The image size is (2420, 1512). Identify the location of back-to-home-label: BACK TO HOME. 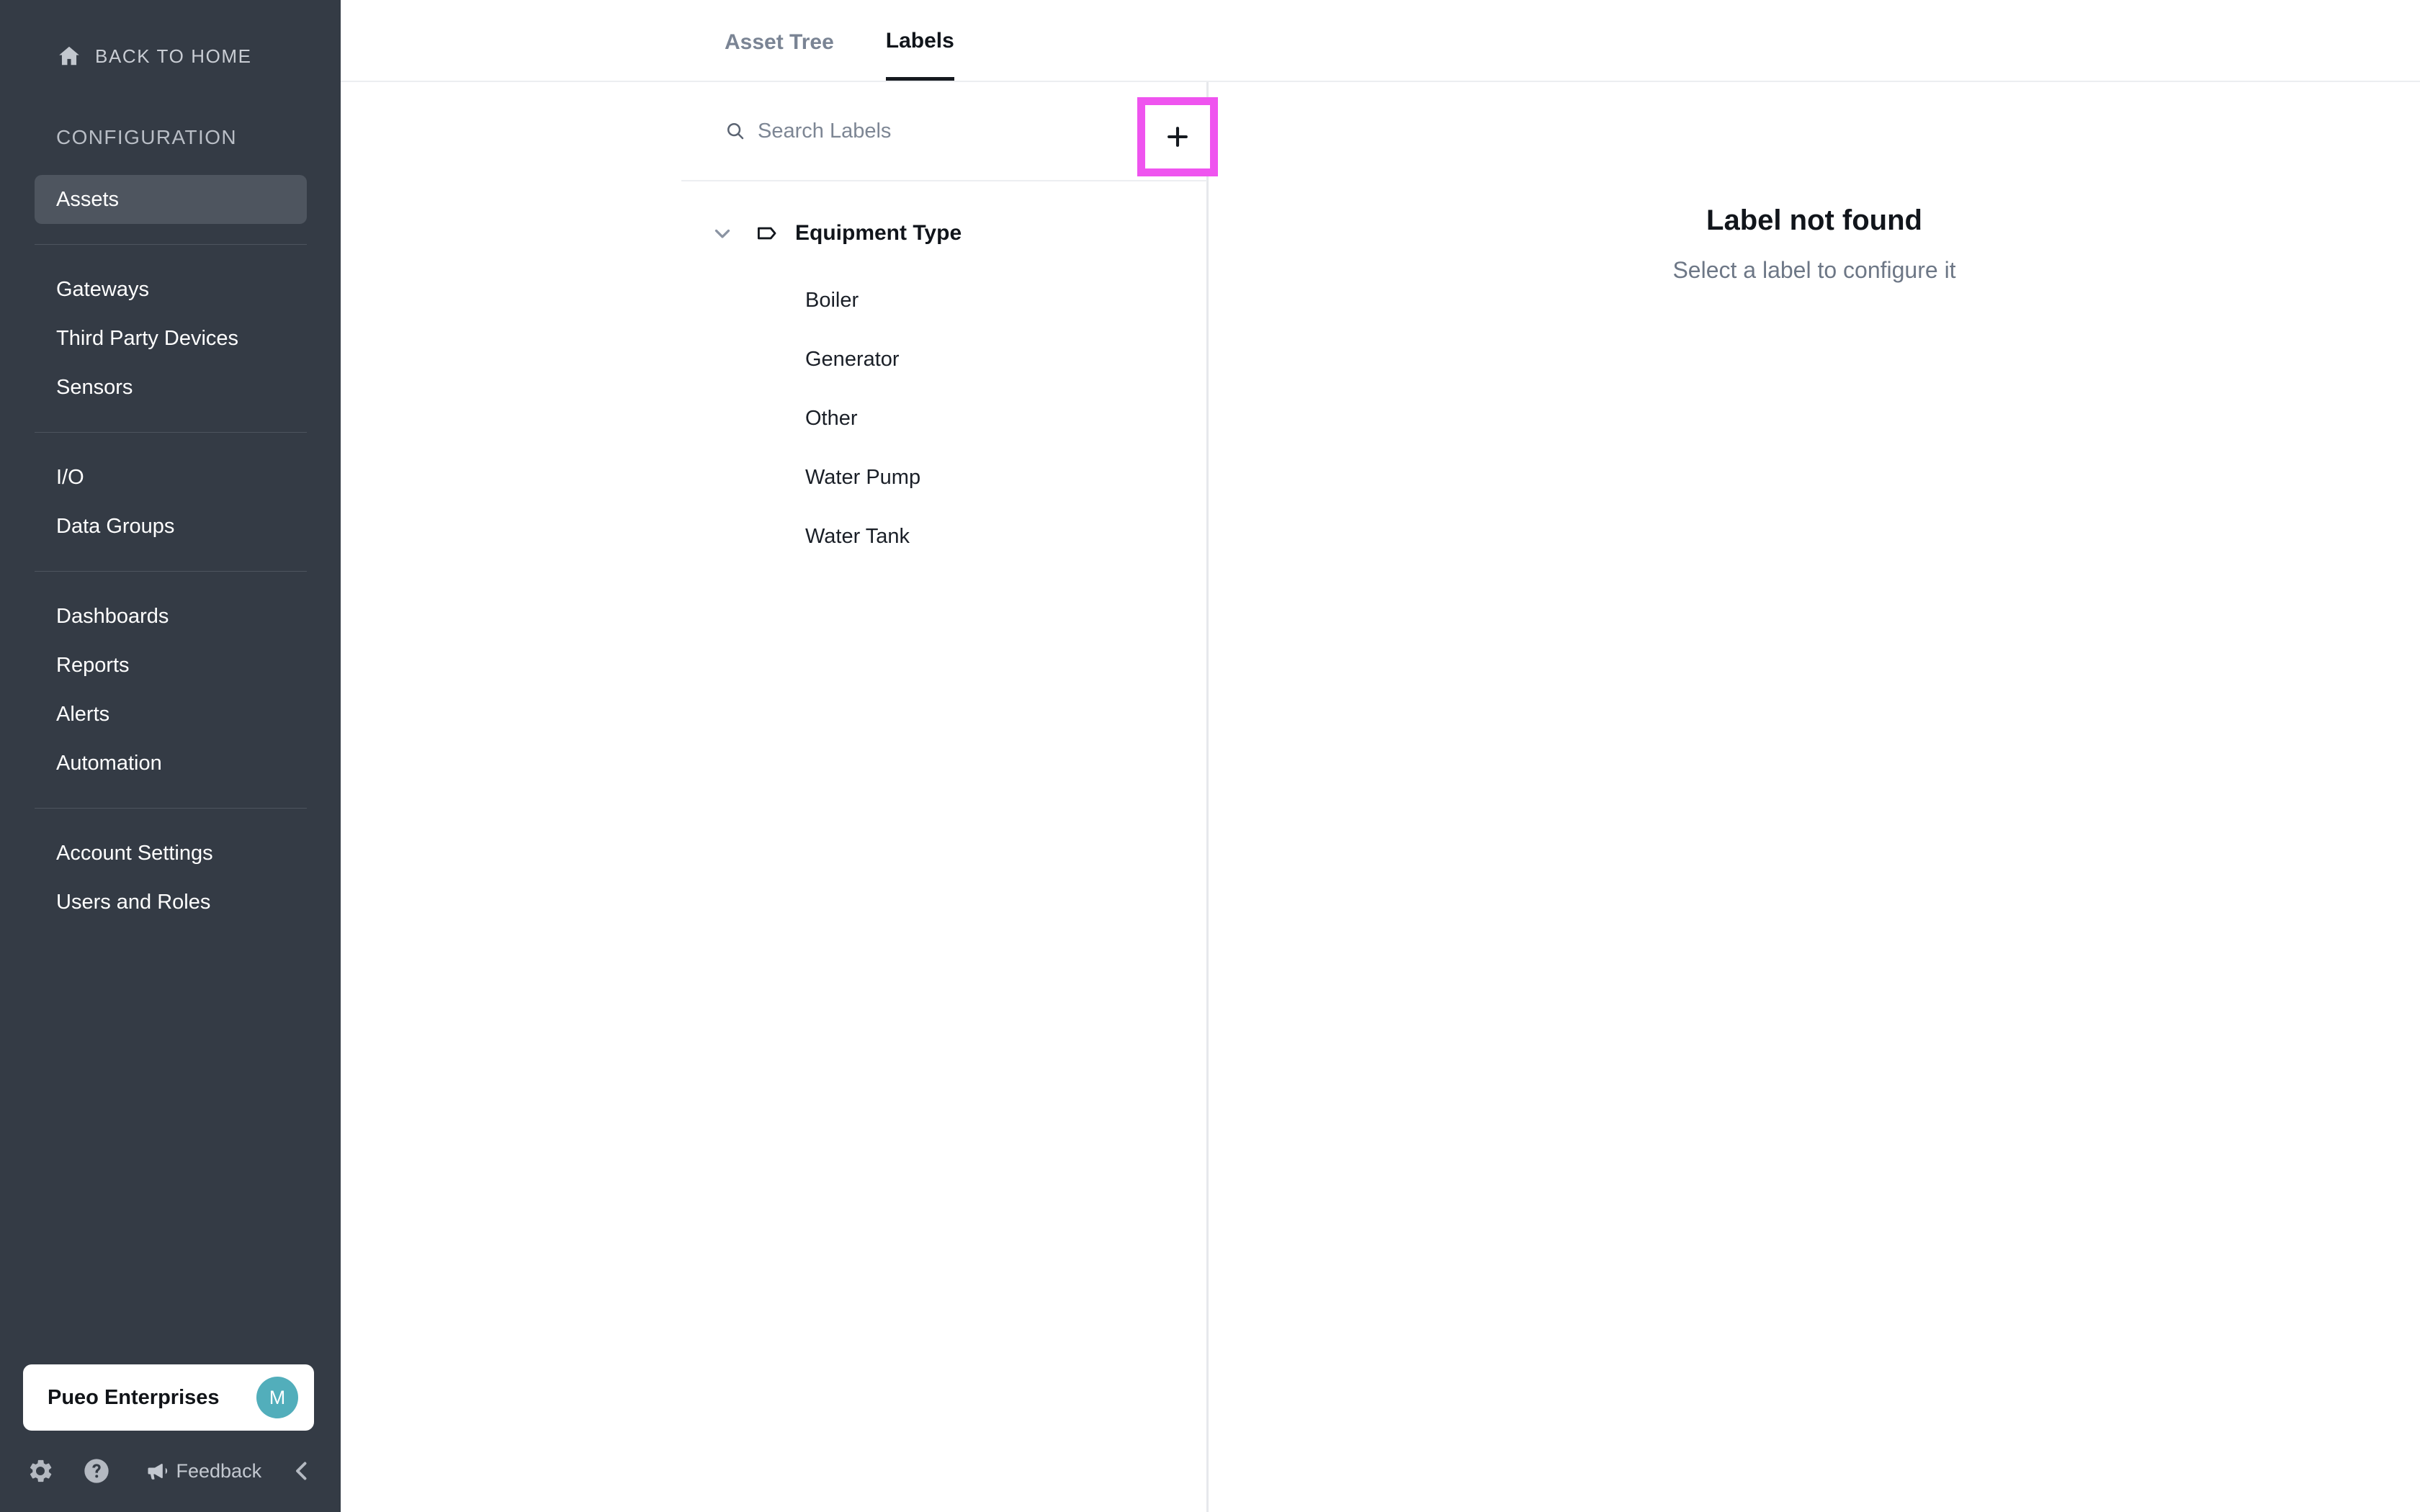
(173, 56).